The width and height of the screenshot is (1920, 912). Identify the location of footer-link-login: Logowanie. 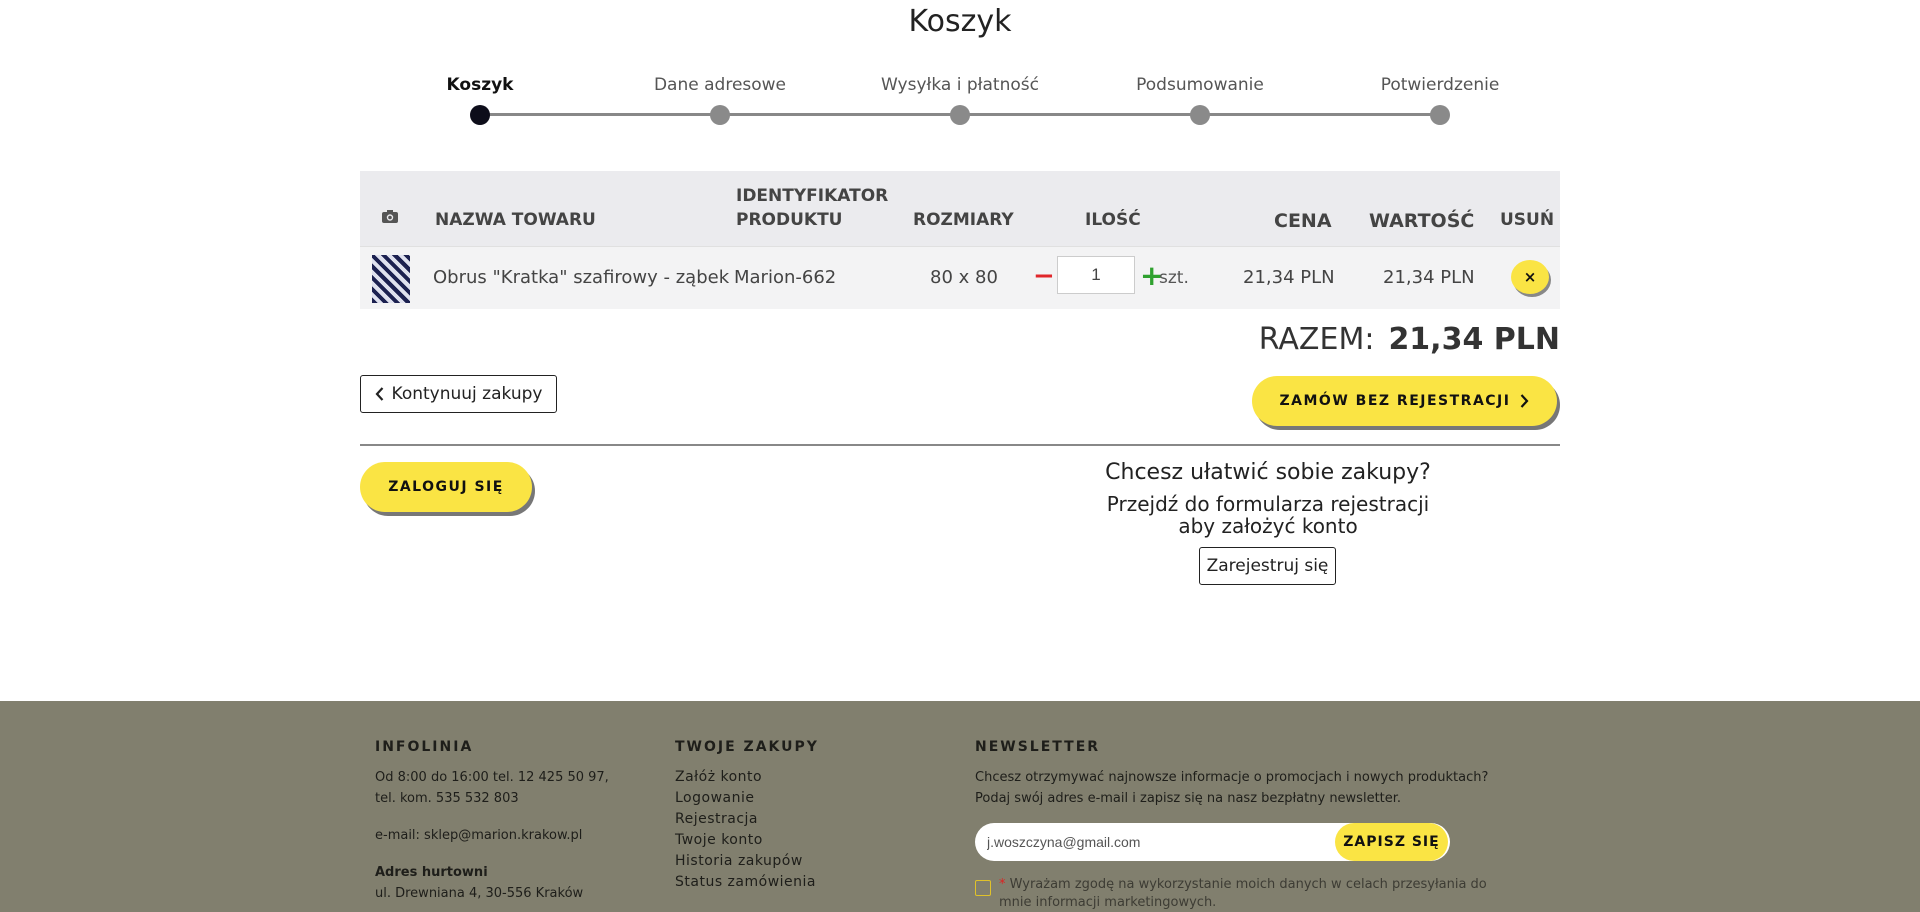
(747, 798).